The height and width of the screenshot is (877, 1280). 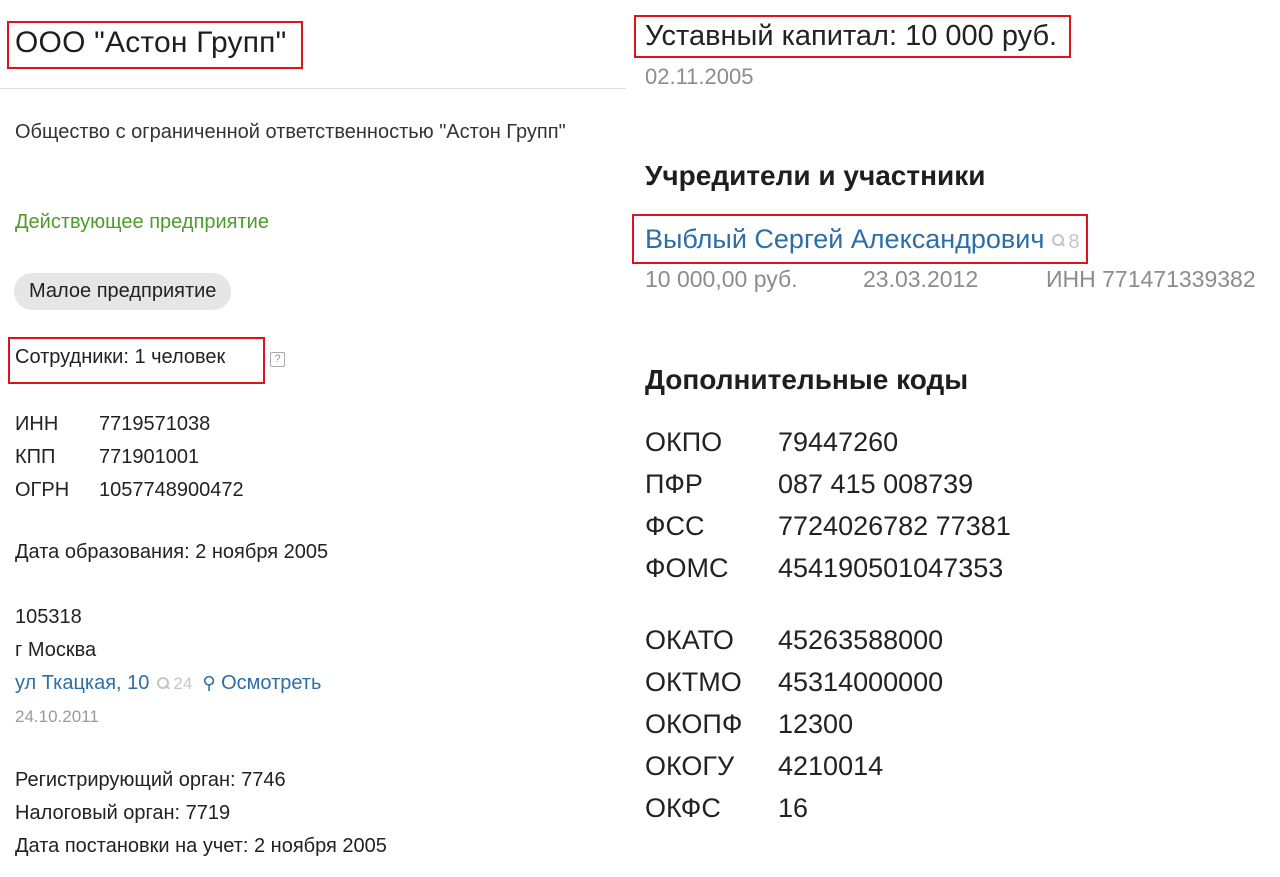 I want to click on code-key: ОКТМО, so click(x=693, y=682).